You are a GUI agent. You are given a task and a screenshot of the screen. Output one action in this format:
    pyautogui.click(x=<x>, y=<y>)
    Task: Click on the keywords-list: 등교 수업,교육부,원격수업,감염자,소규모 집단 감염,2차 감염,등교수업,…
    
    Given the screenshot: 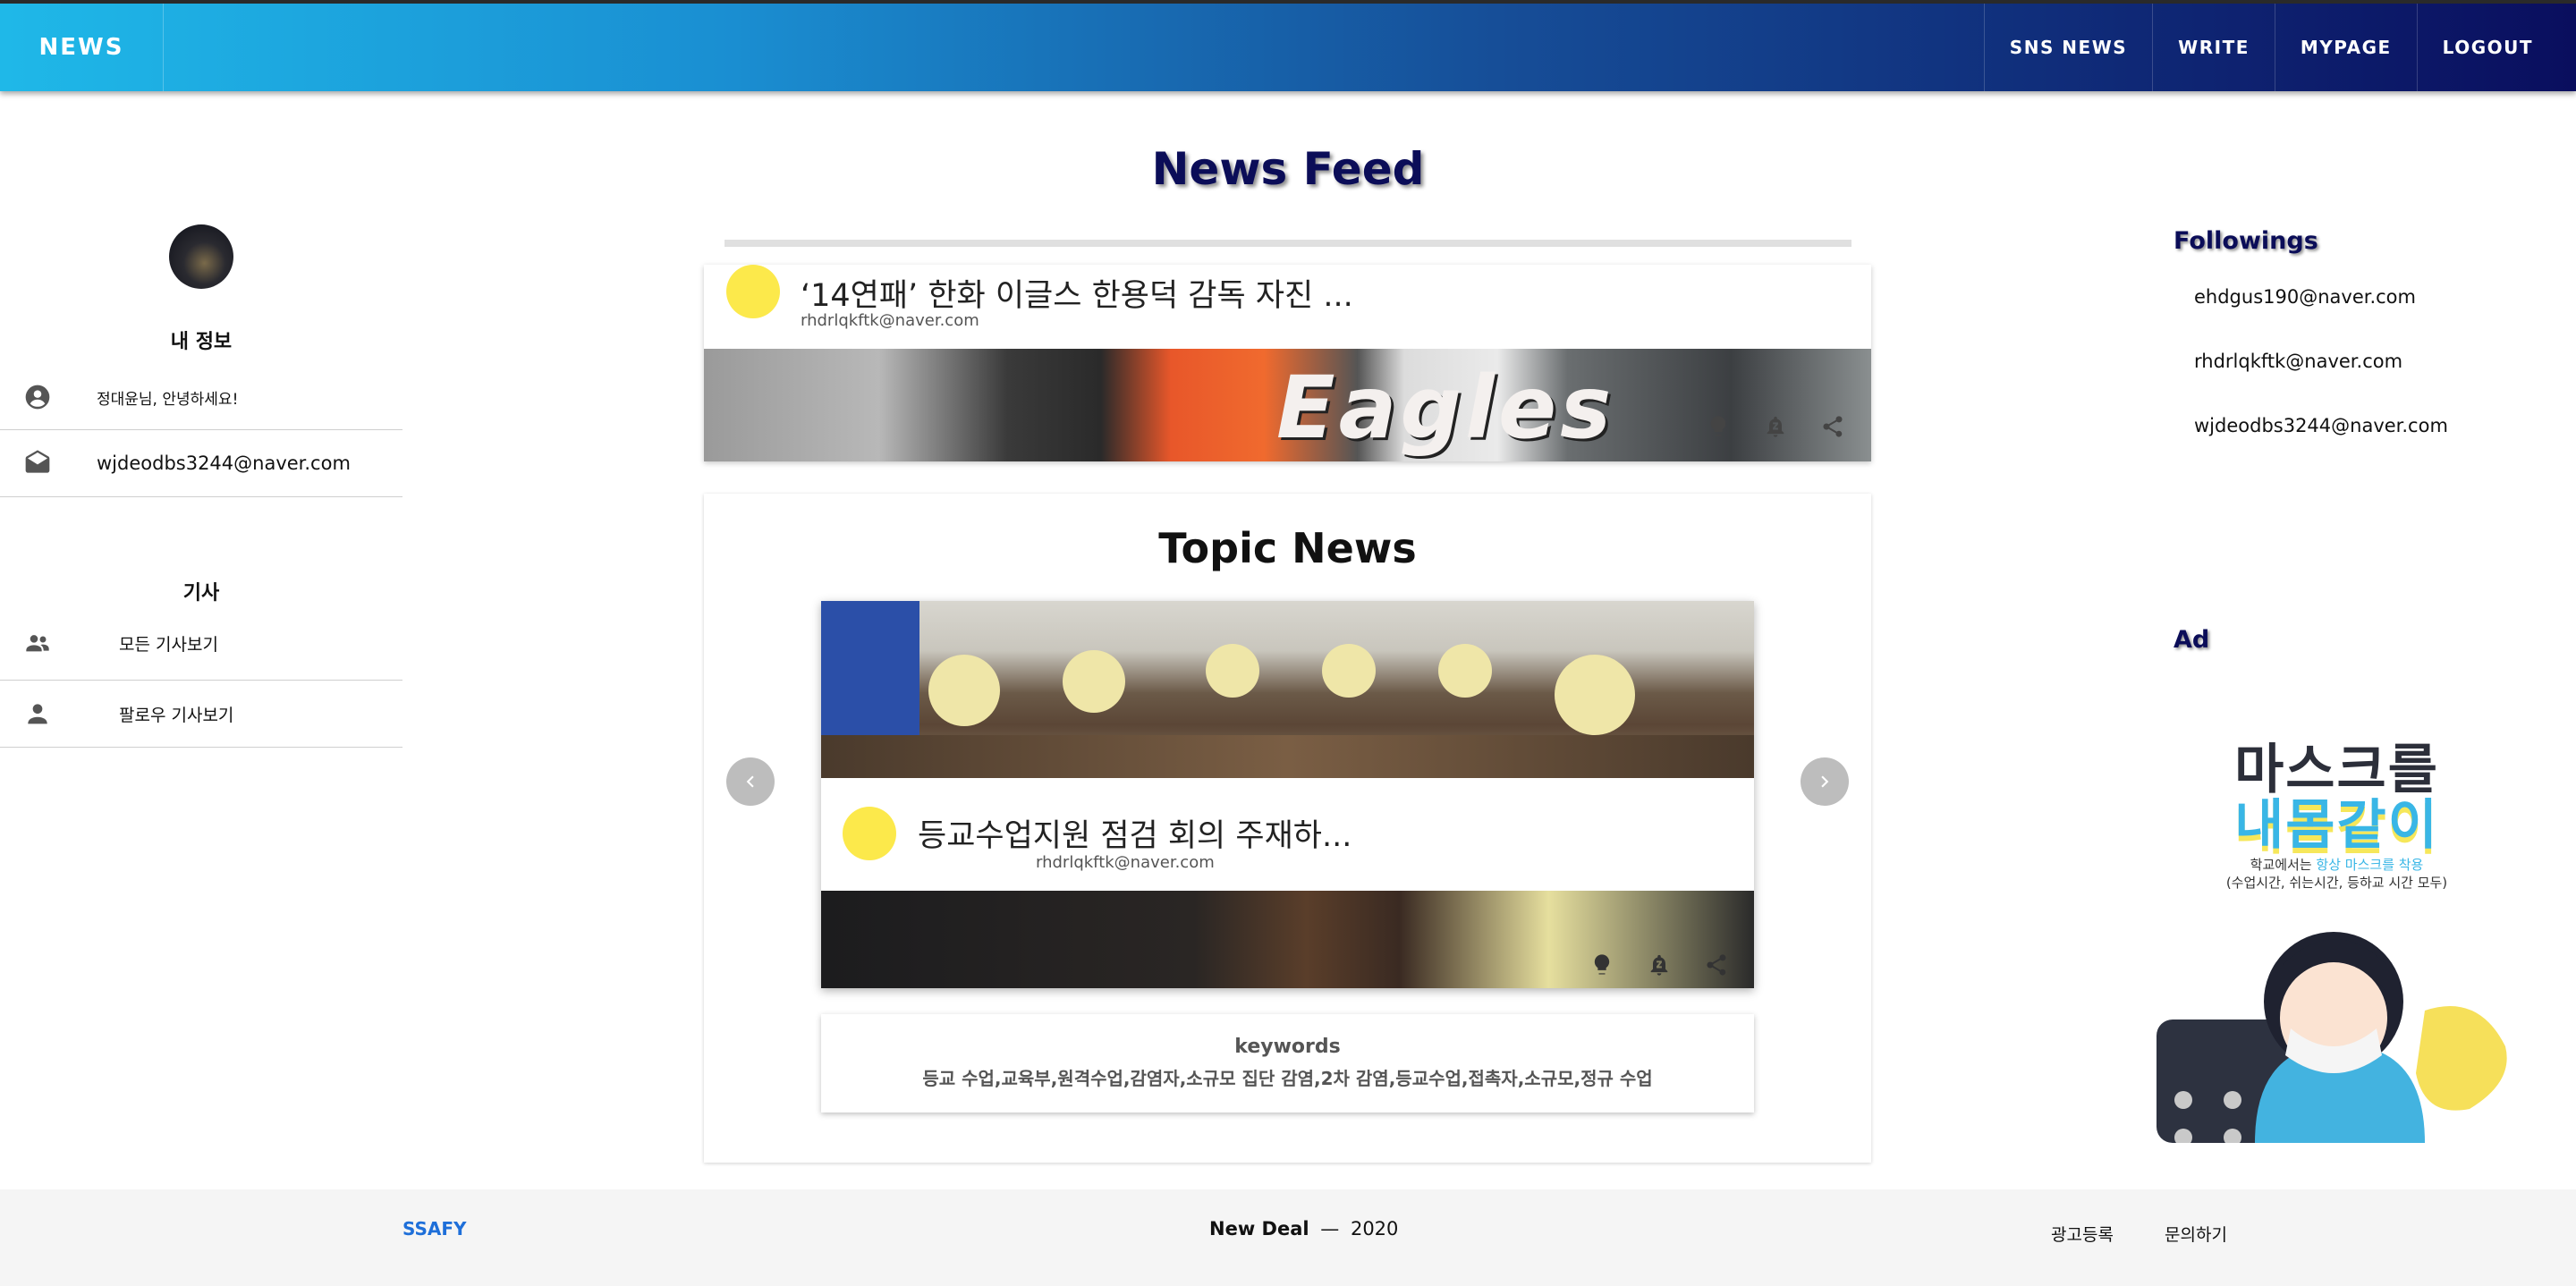 What is the action you would take?
    pyautogui.click(x=1287, y=1078)
    